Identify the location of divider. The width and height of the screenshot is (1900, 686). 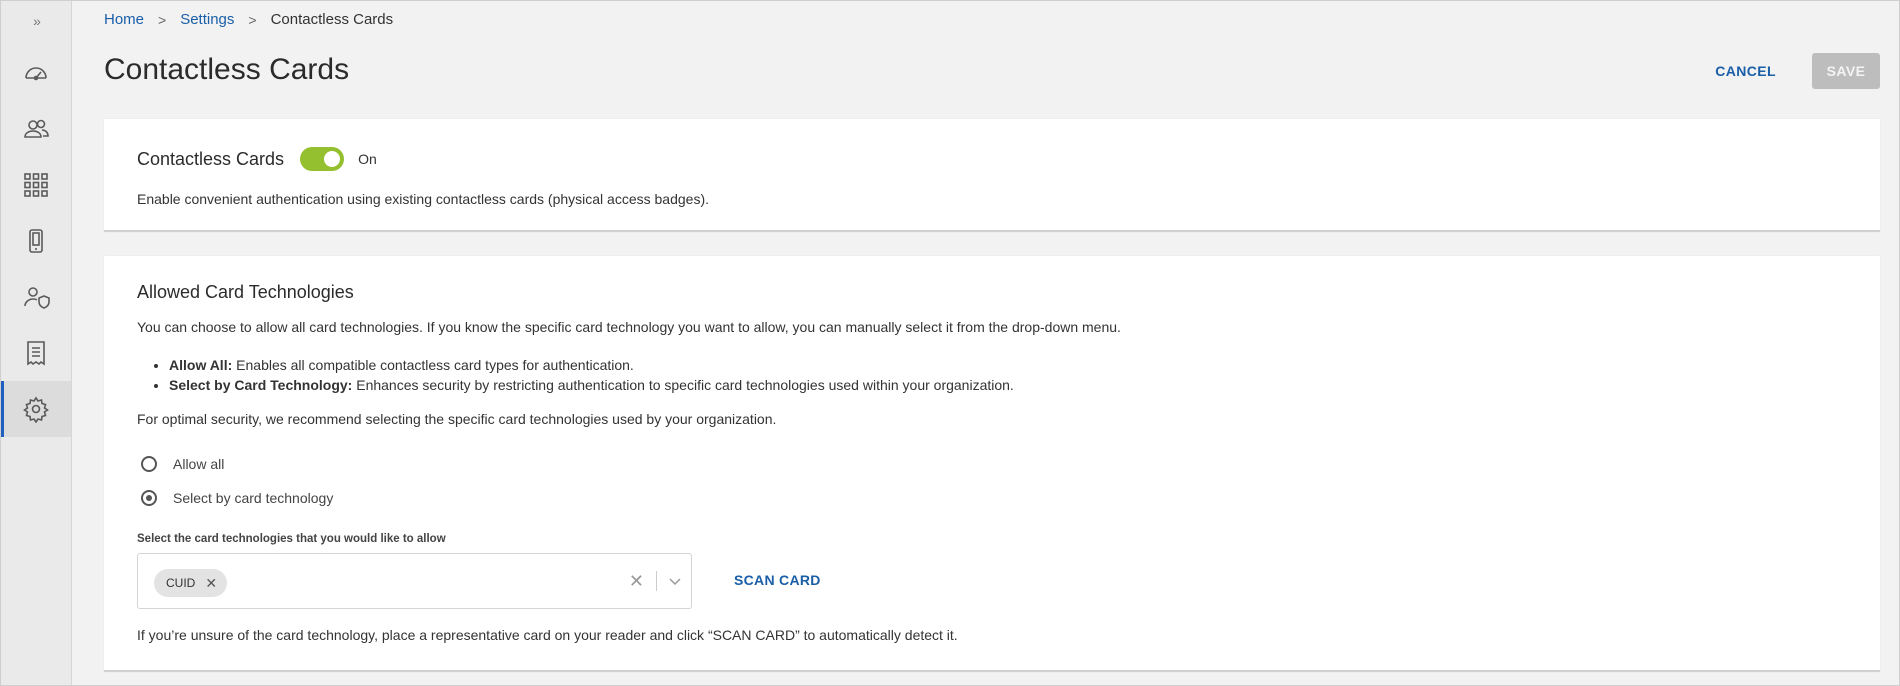
(656, 581).